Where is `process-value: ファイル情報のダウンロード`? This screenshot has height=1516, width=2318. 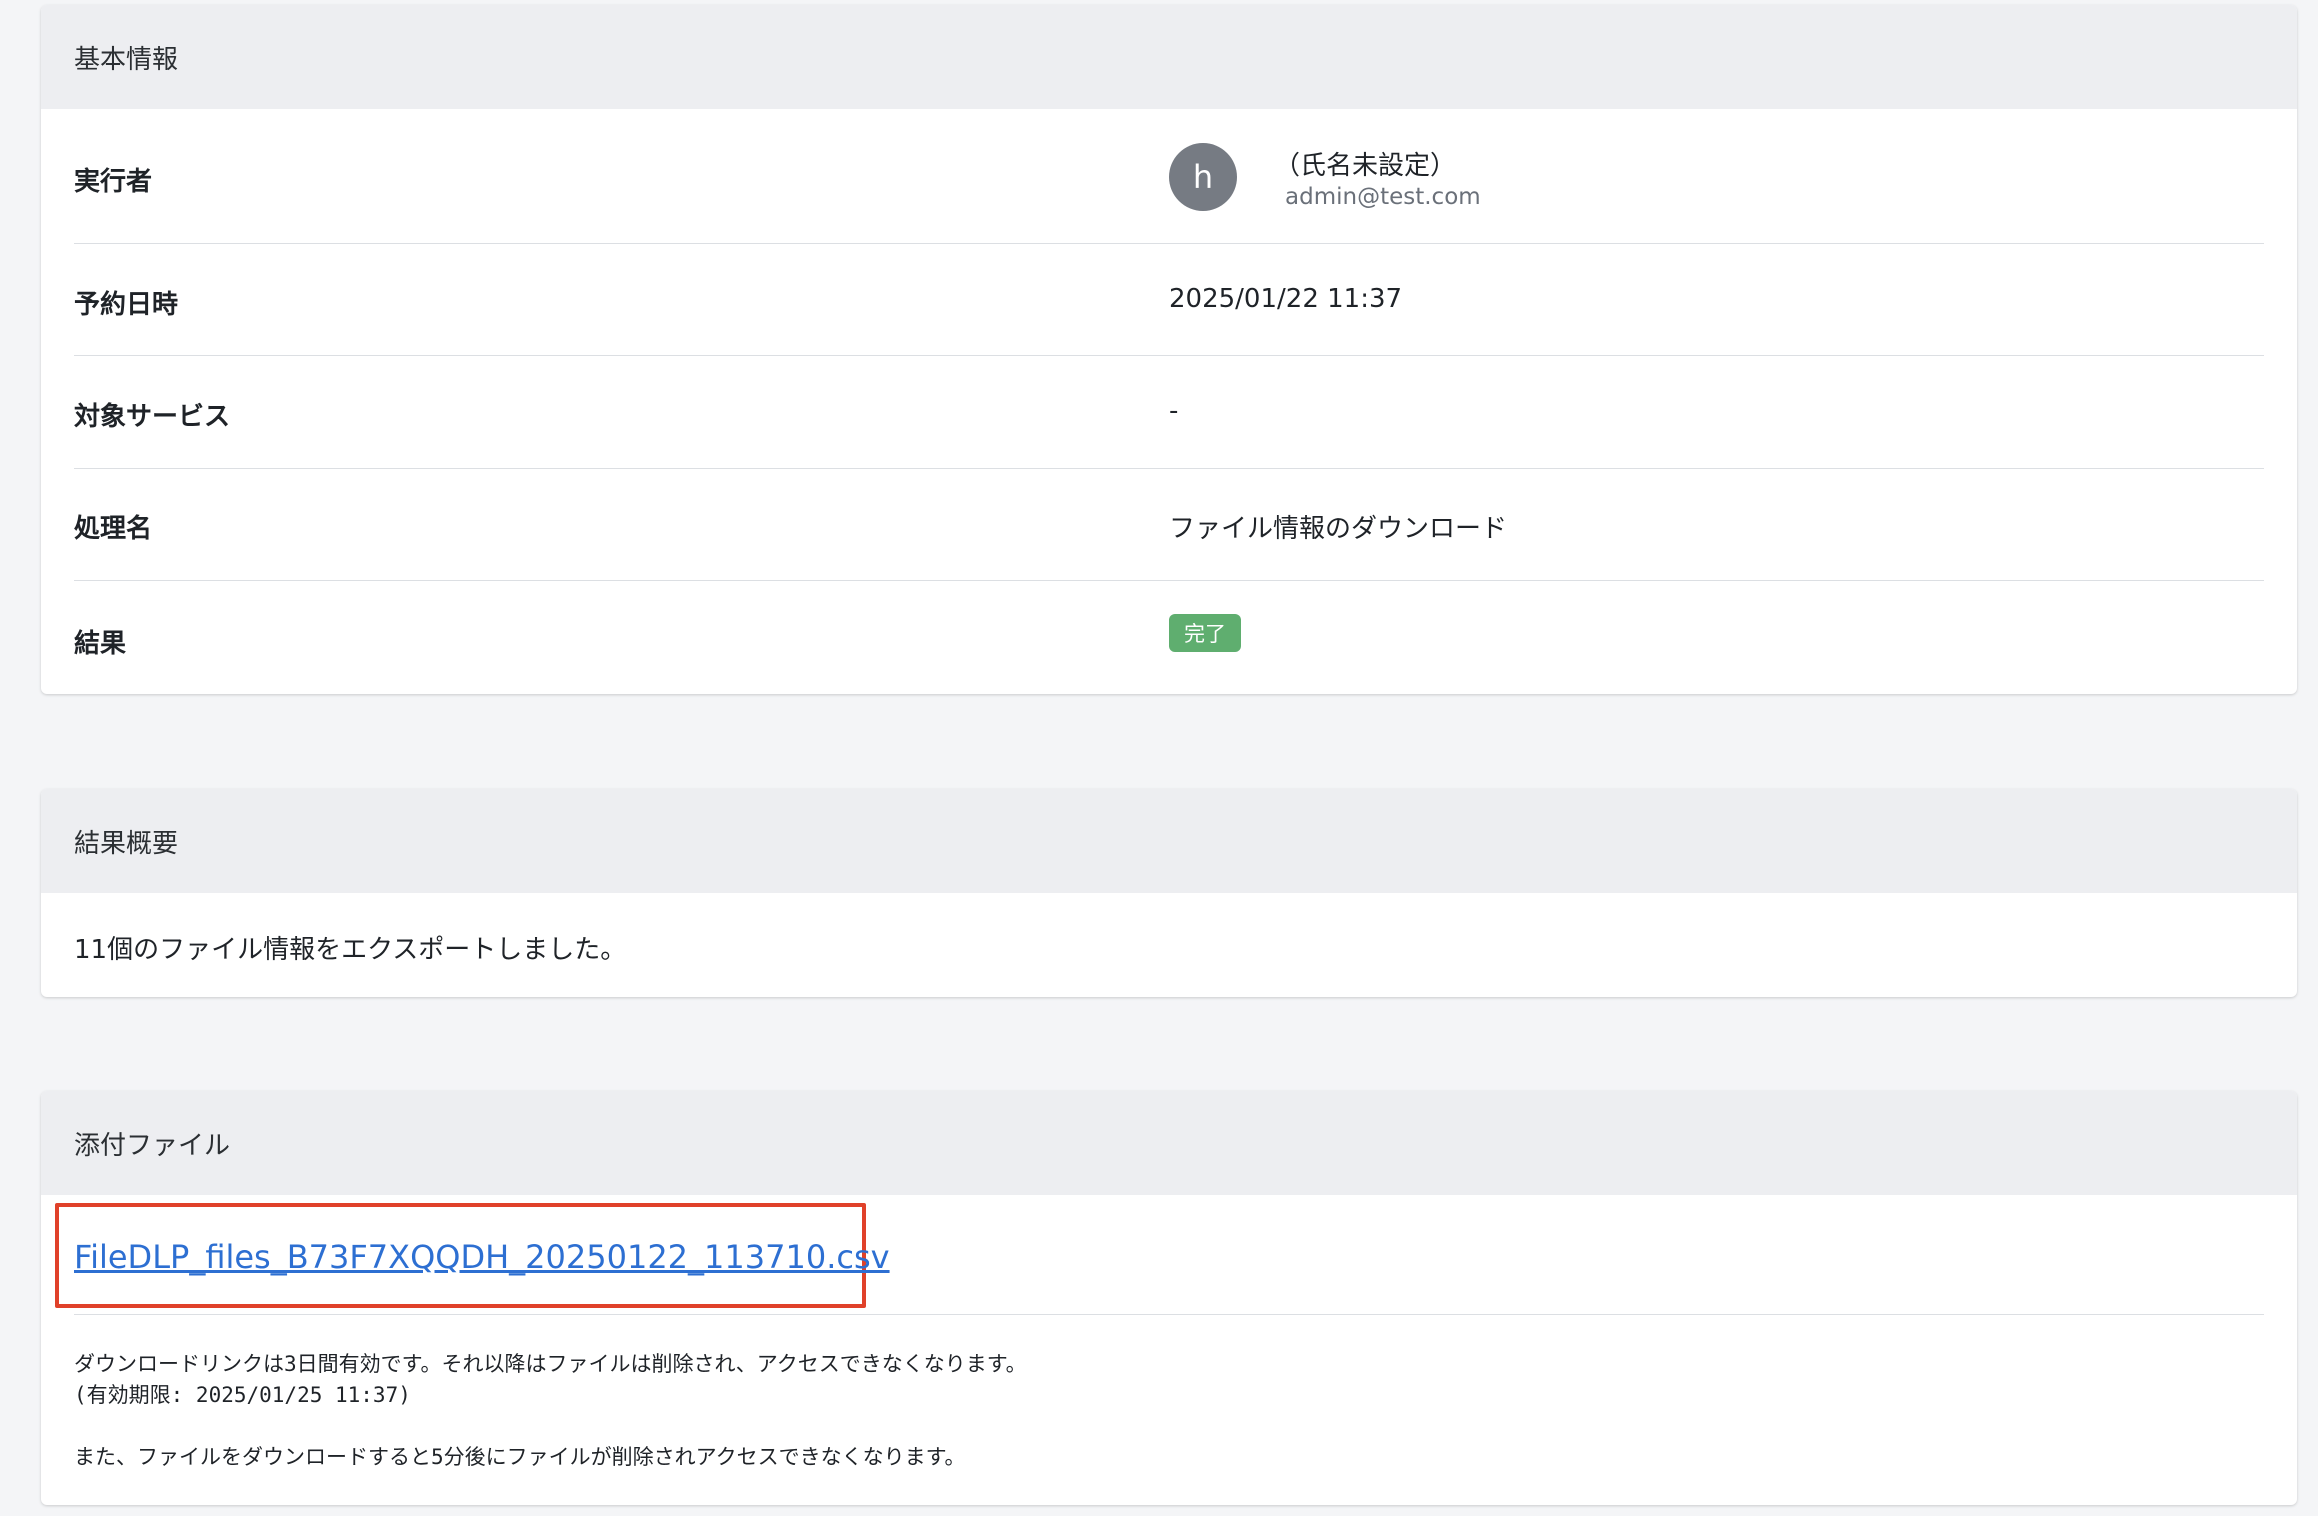
process-value: ファイル情報のダウンロード is located at coordinates (1338, 529).